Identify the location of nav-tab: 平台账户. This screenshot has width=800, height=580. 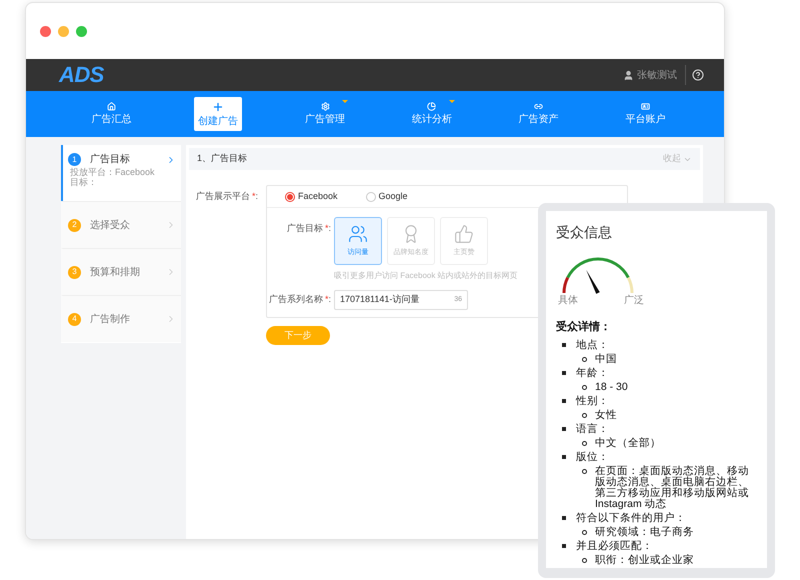
(646, 114).